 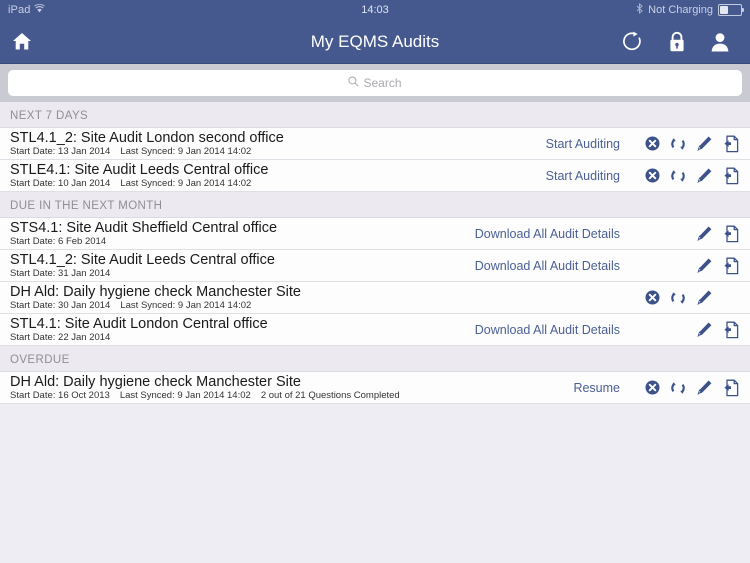 I want to click on section-header: OVERDUE, so click(x=375, y=359).